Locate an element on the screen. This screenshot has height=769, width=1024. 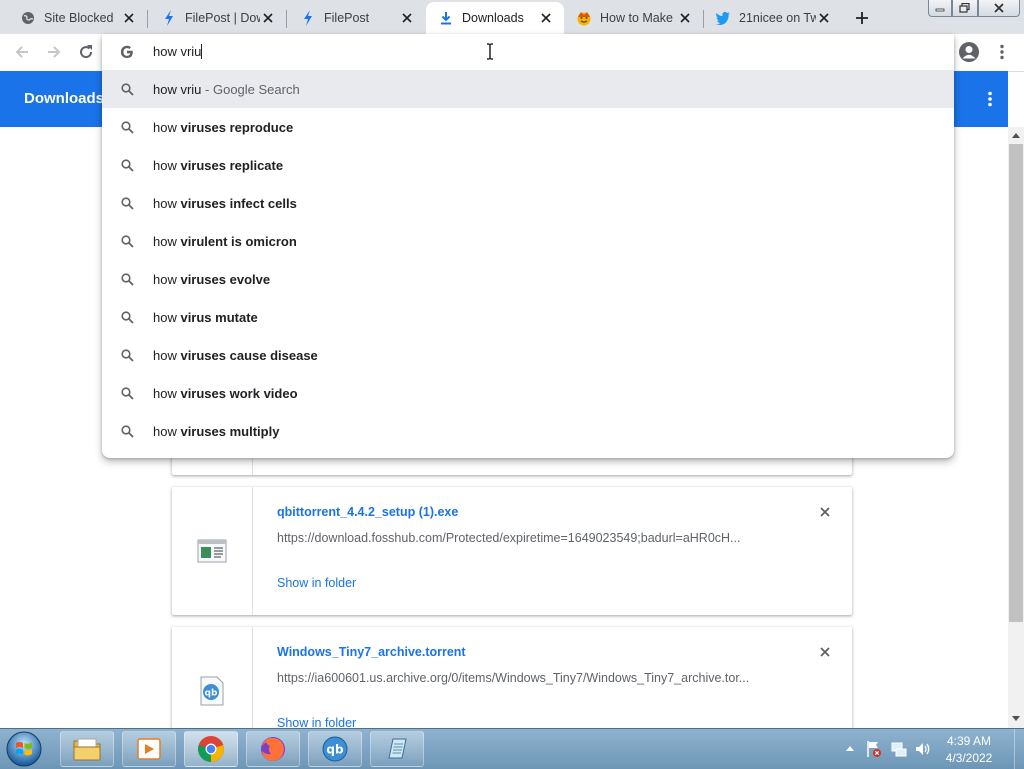
show-in-folder-link: Show in folder is located at coordinates (316, 583).